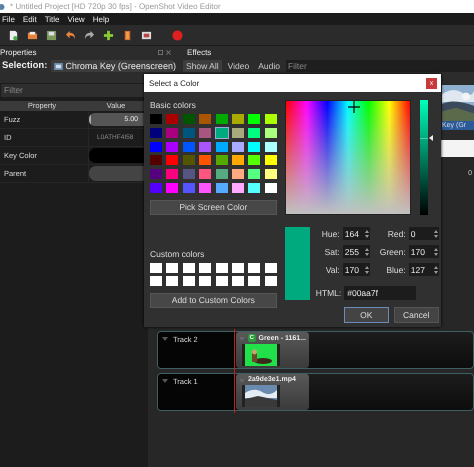 The height and width of the screenshot is (467, 474). I want to click on clip-icon, so click(146, 35).